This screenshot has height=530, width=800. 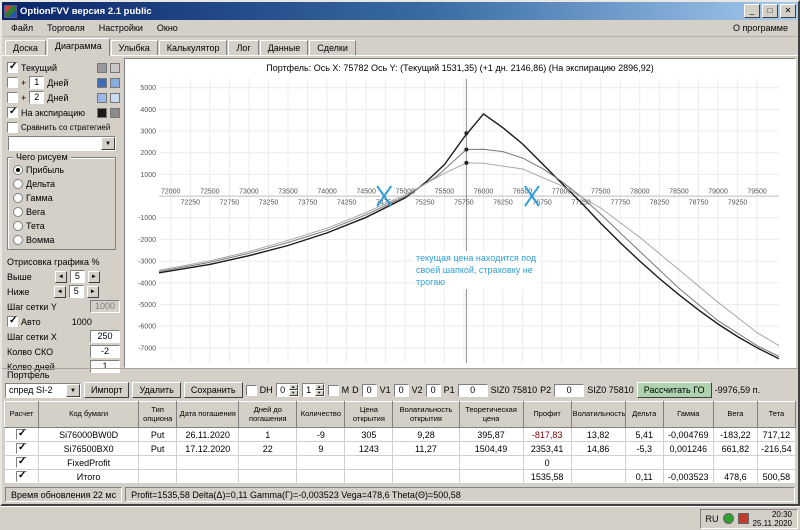 I want to click on draw-option-profit: Прибыль, so click(x=63, y=170).